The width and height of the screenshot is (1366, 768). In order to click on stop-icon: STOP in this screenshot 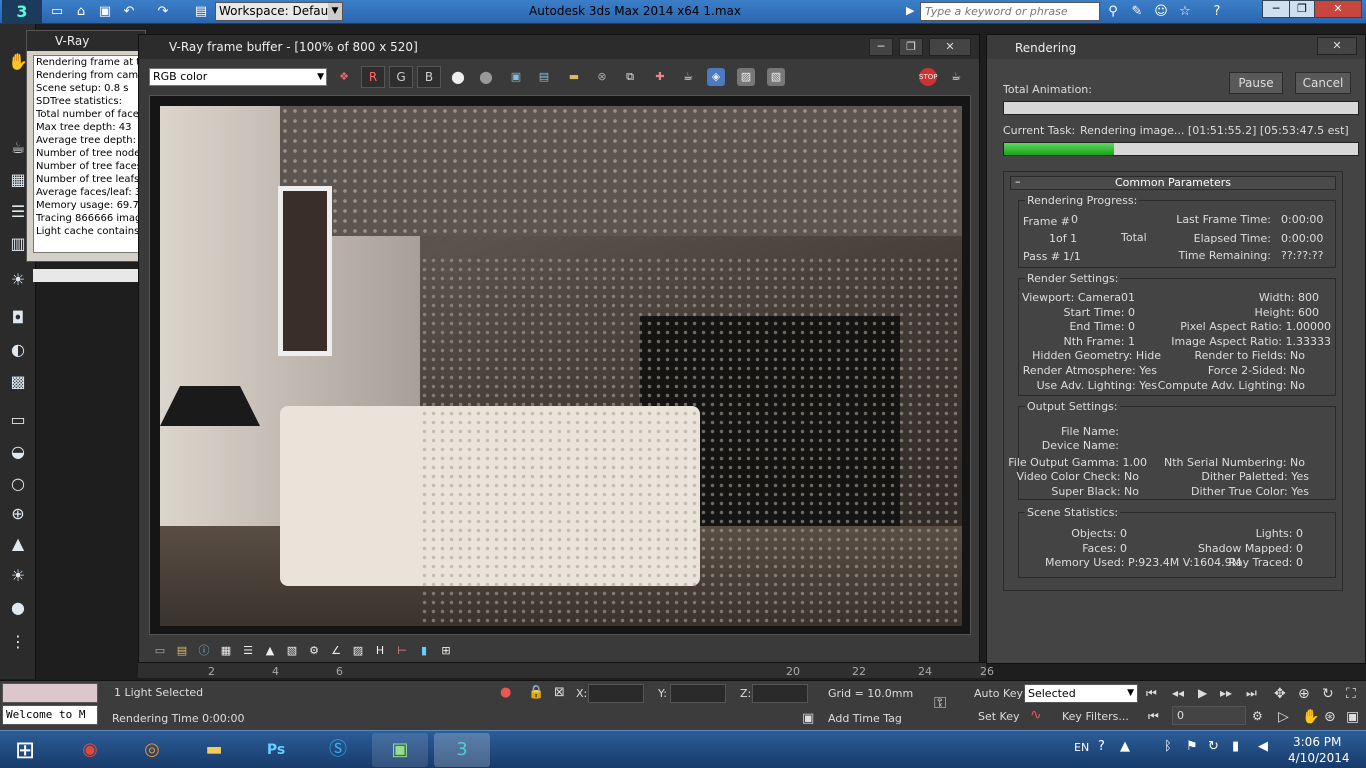, I will do `click(928, 77)`.